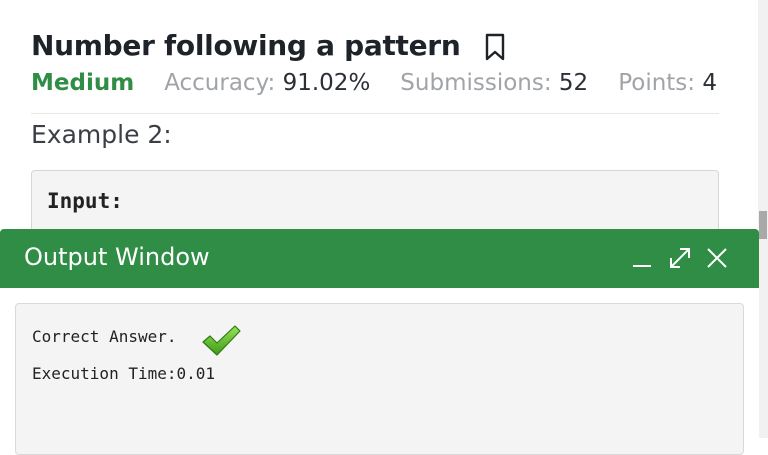 This screenshot has width=768, height=455. I want to click on difficulty-badge: Medium, so click(83, 83).